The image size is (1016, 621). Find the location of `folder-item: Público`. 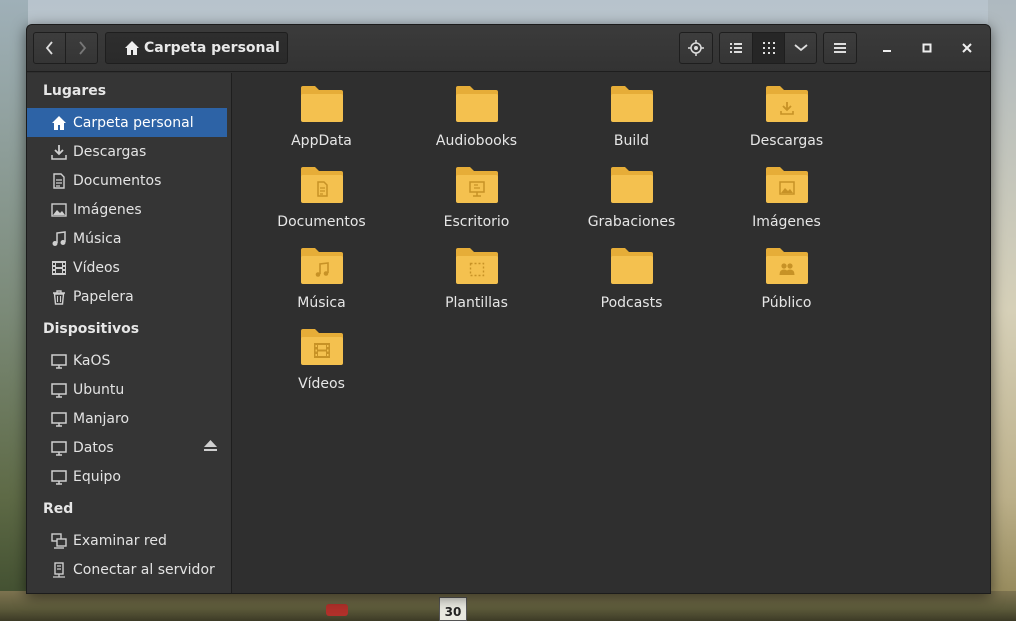

folder-item: Público is located at coordinates (786, 275).